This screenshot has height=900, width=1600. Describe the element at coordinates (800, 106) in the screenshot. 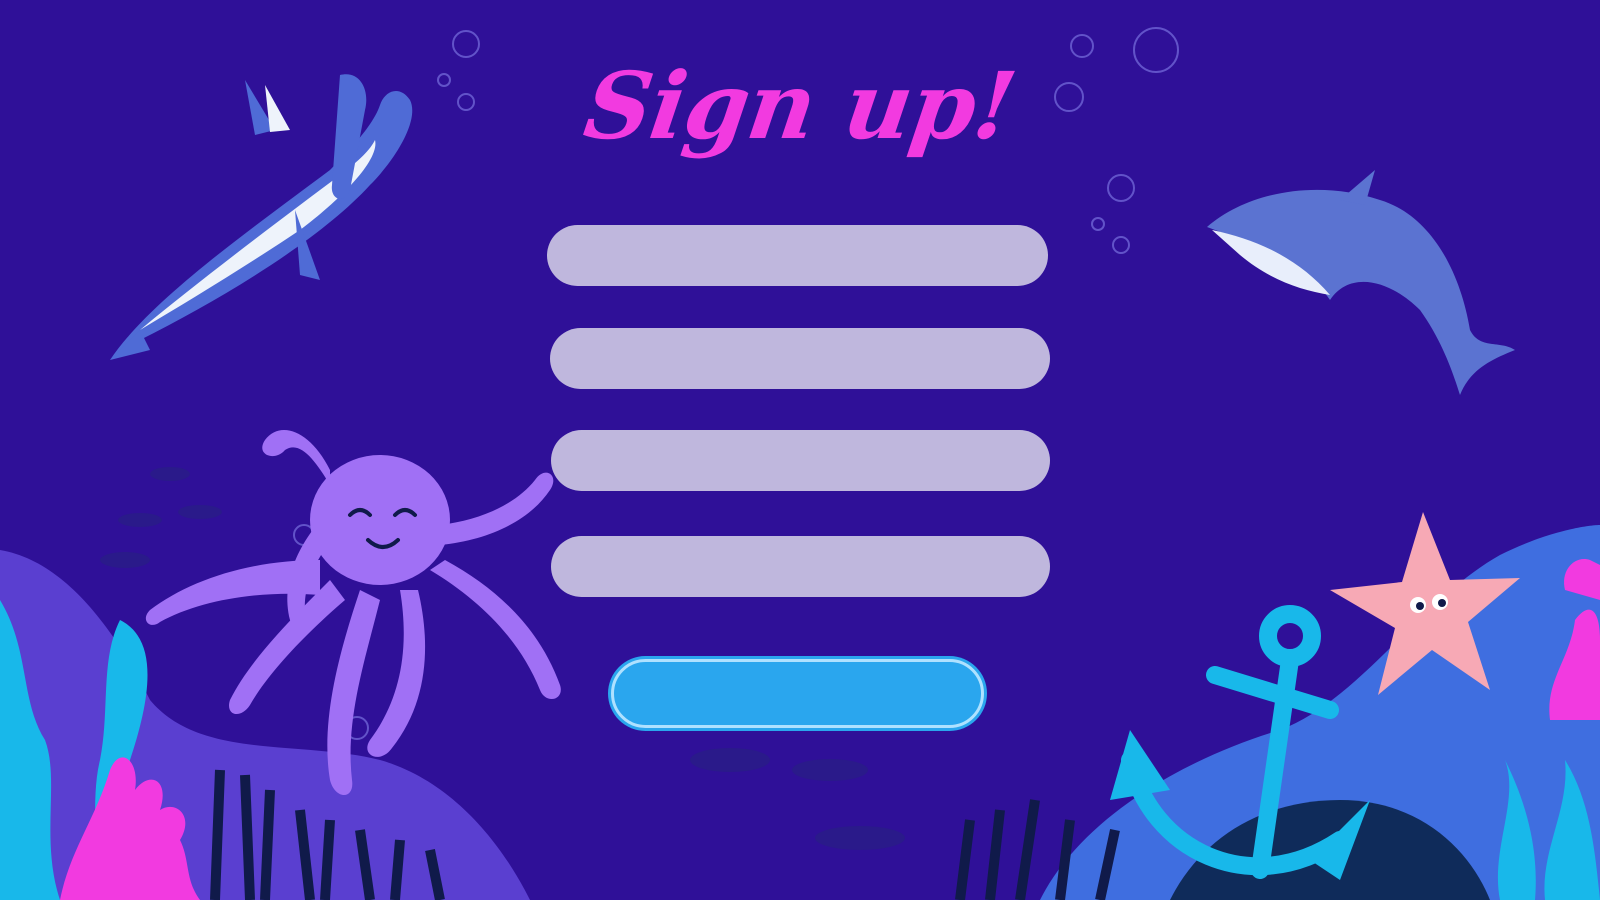

I see `page-title: Sign up!` at that location.